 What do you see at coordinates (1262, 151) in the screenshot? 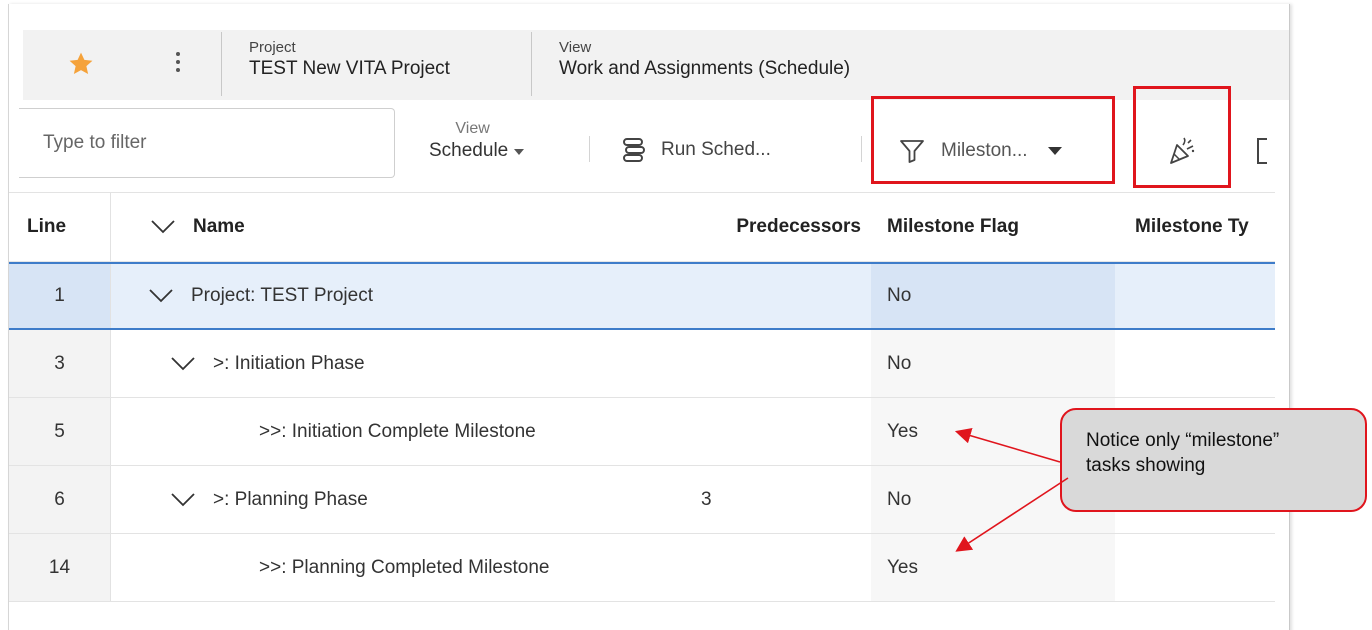
I see `panel-icon` at bounding box center [1262, 151].